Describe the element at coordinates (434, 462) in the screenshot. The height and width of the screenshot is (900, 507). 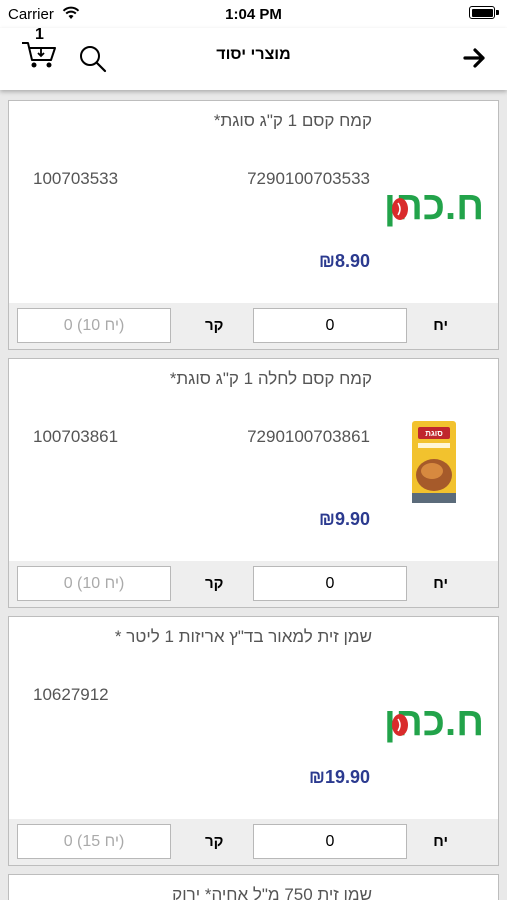
I see `flour-package-image: סוגת` at that location.